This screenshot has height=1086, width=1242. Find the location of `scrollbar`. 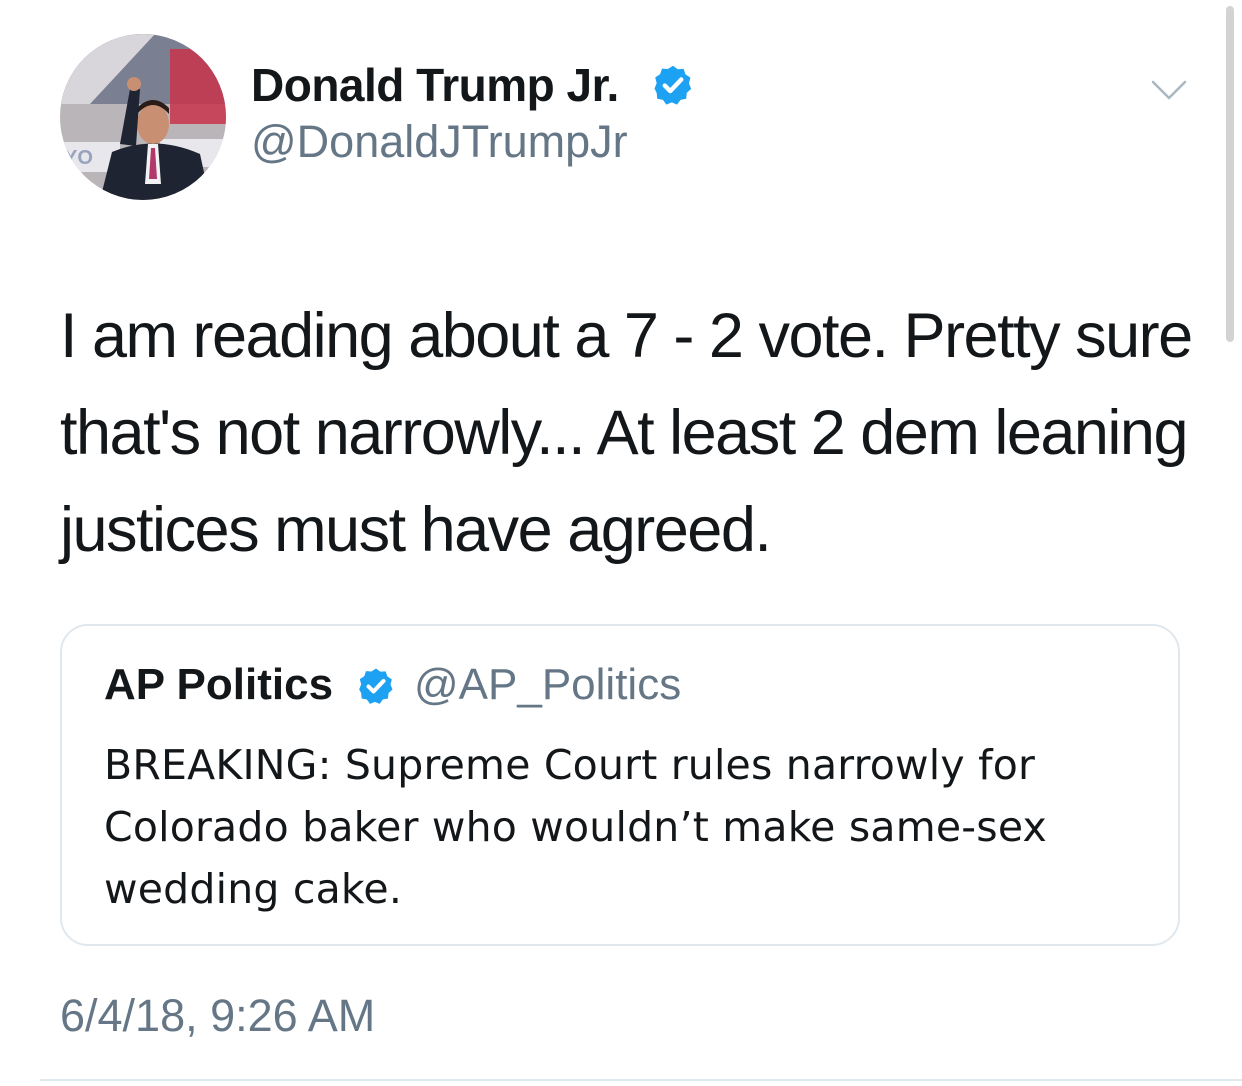

scrollbar is located at coordinates (1230, 174).